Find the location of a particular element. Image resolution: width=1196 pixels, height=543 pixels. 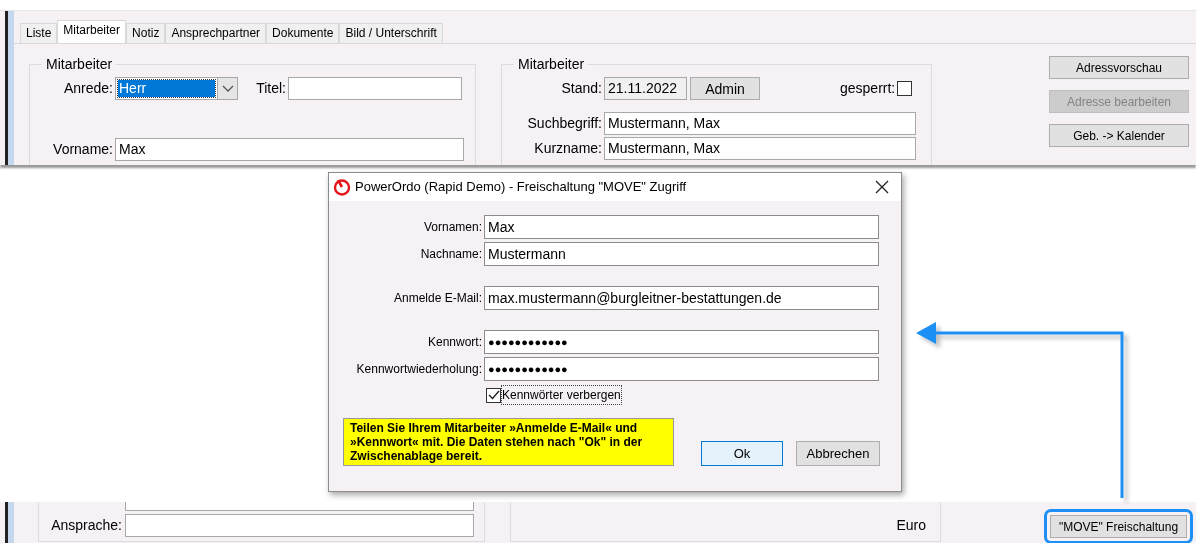

close-icon is located at coordinates (882, 187).